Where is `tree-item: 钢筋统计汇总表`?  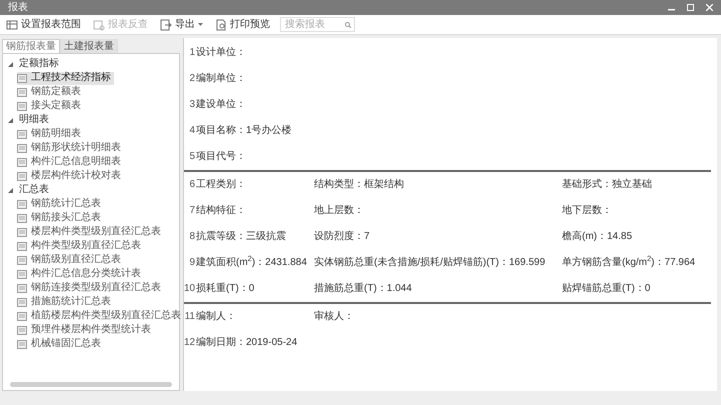 tree-item: 钢筋统计汇总表 is located at coordinates (60, 204).